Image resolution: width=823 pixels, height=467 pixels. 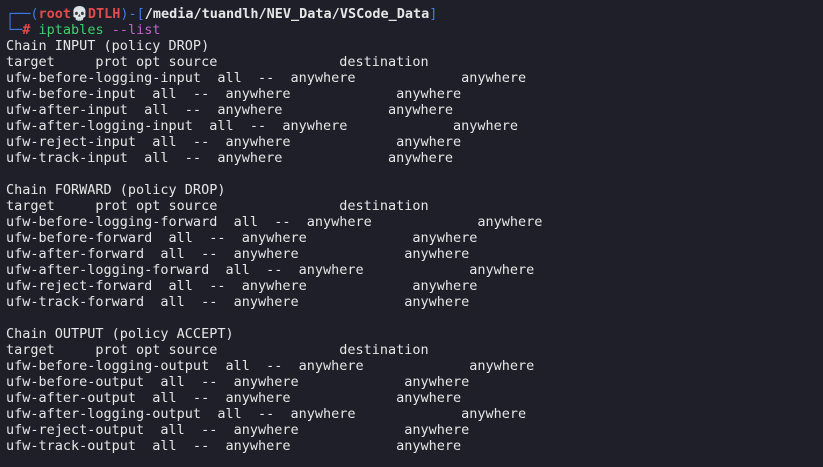 What do you see at coordinates (230, 158) in the screenshot?
I see `output-line: ufw-track-input all -- anywhere anywhere` at bounding box center [230, 158].